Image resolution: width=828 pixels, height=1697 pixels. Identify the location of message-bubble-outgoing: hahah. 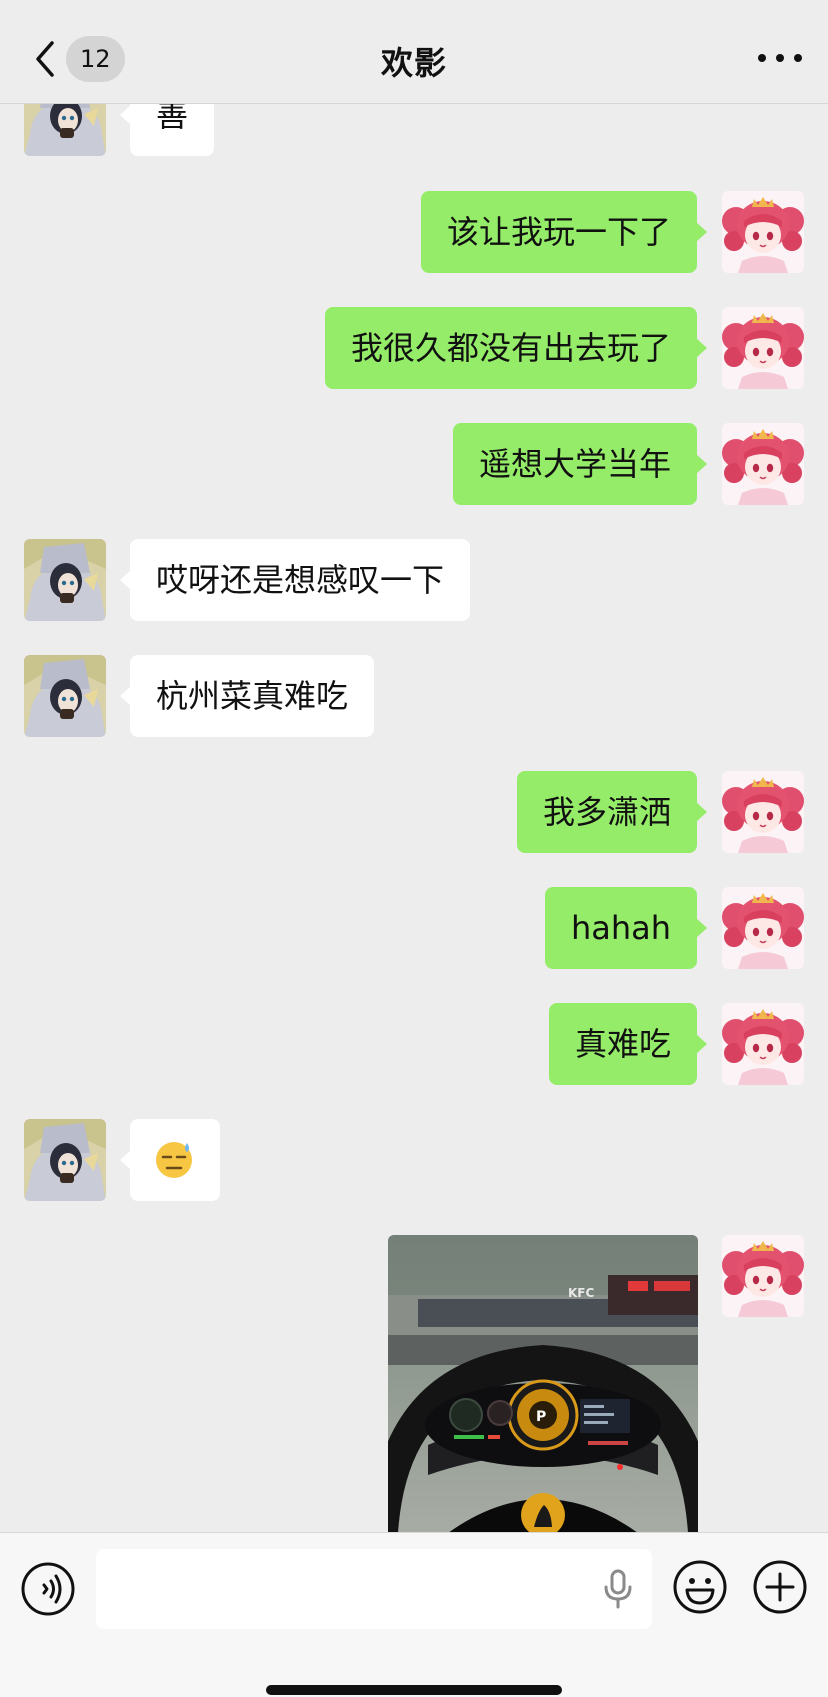
(626, 928).